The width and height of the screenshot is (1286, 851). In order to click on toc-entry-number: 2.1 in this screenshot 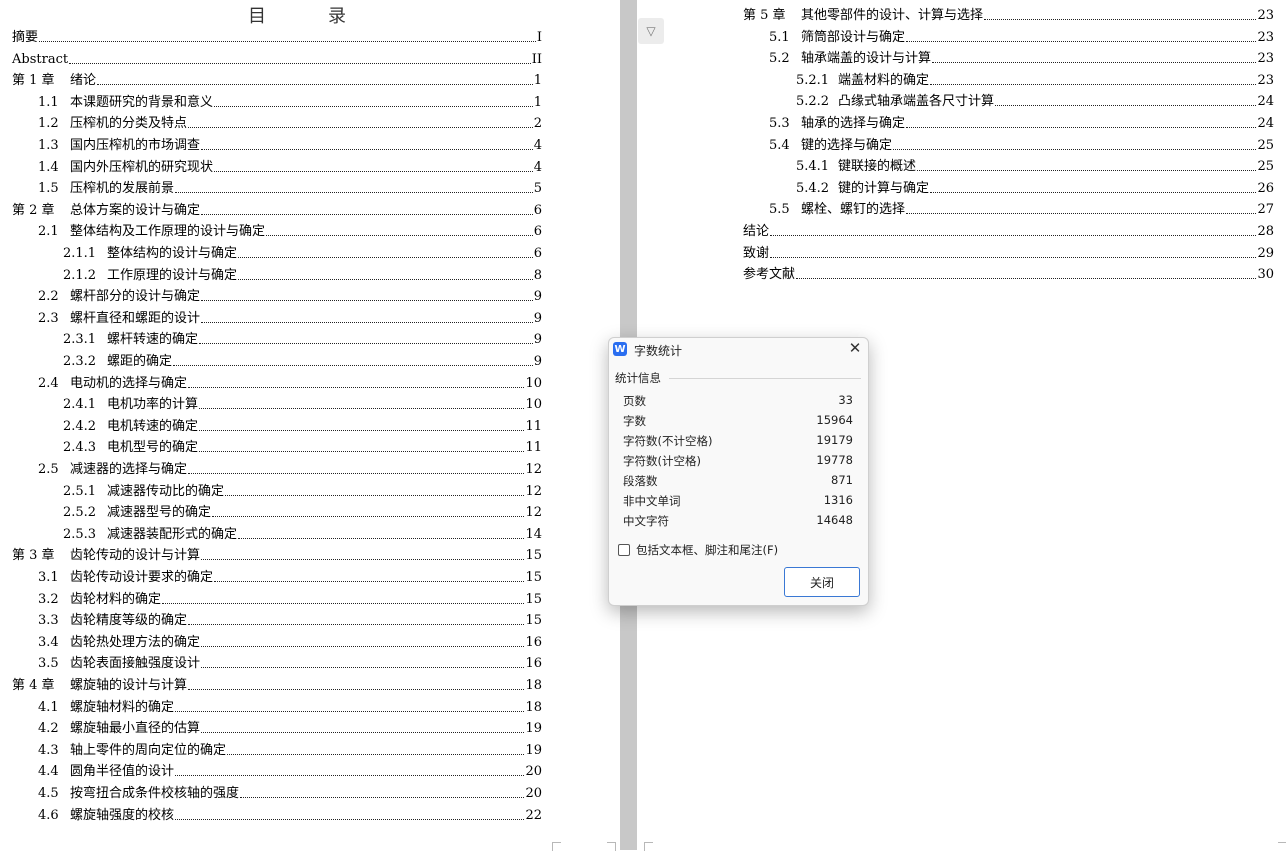, I will do `click(48, 232)`.